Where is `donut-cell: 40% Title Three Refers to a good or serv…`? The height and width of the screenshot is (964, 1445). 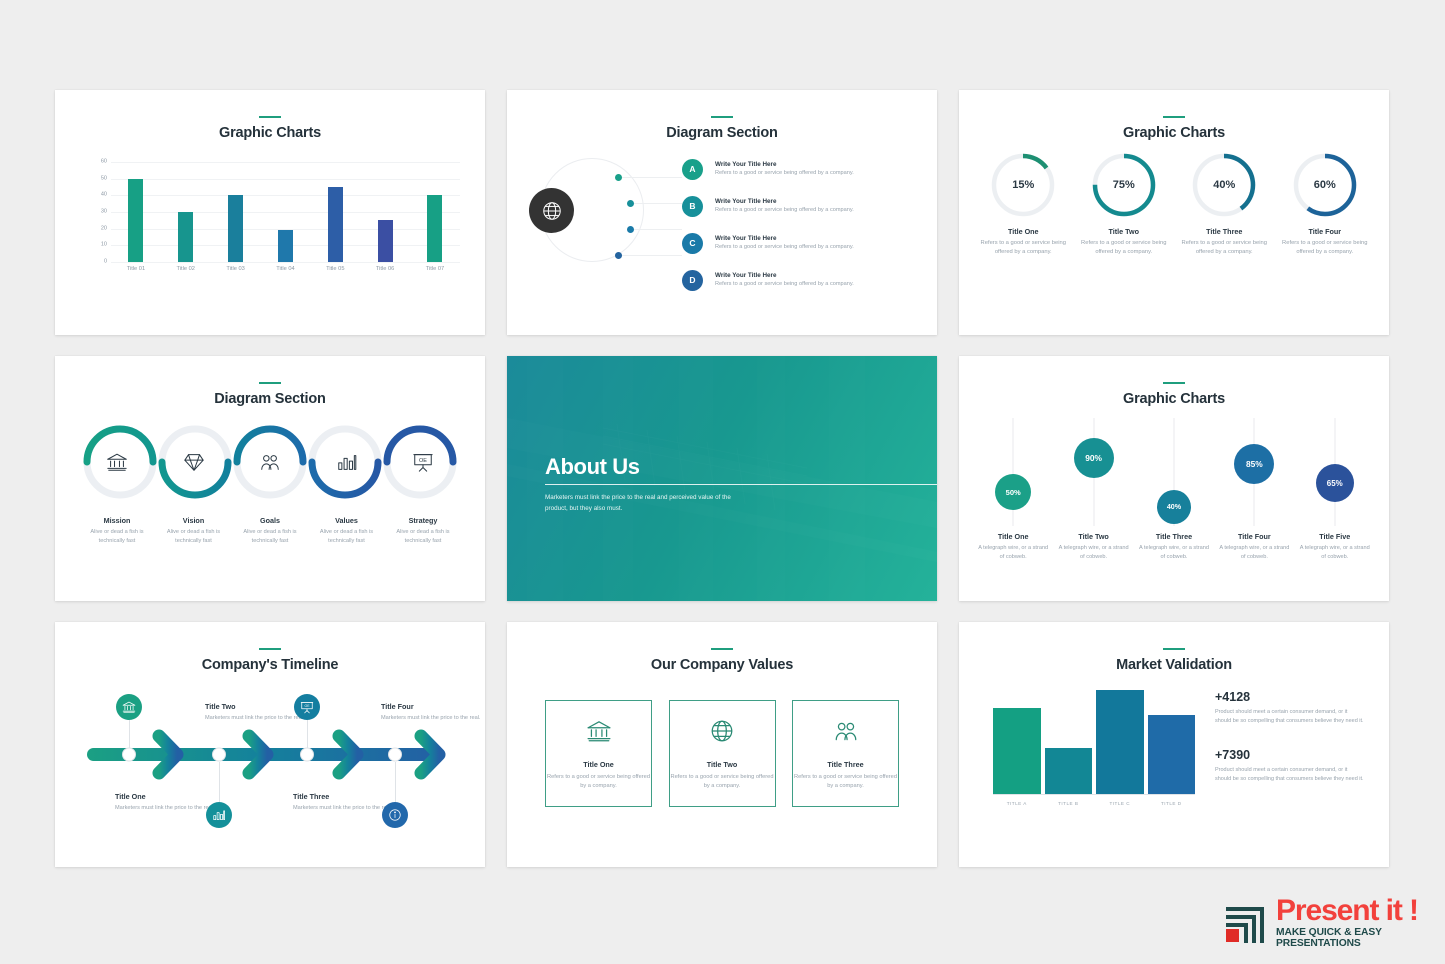
donut-cell: 40% Title Three Refers to a good or serv… is located at coordinates (1224, 204).